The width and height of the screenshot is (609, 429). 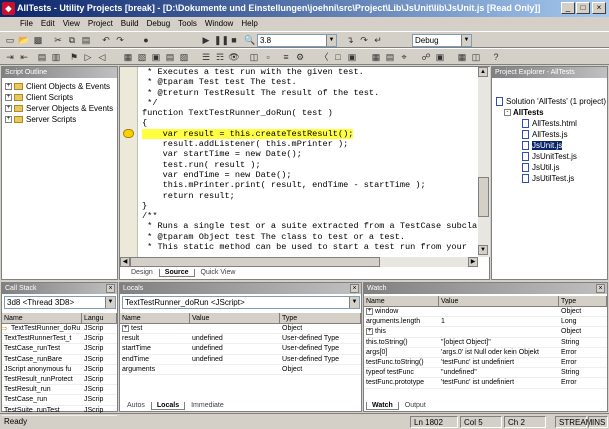 I want to click on outline-item: + Server Objects & Events, so click(x=61, y=108).